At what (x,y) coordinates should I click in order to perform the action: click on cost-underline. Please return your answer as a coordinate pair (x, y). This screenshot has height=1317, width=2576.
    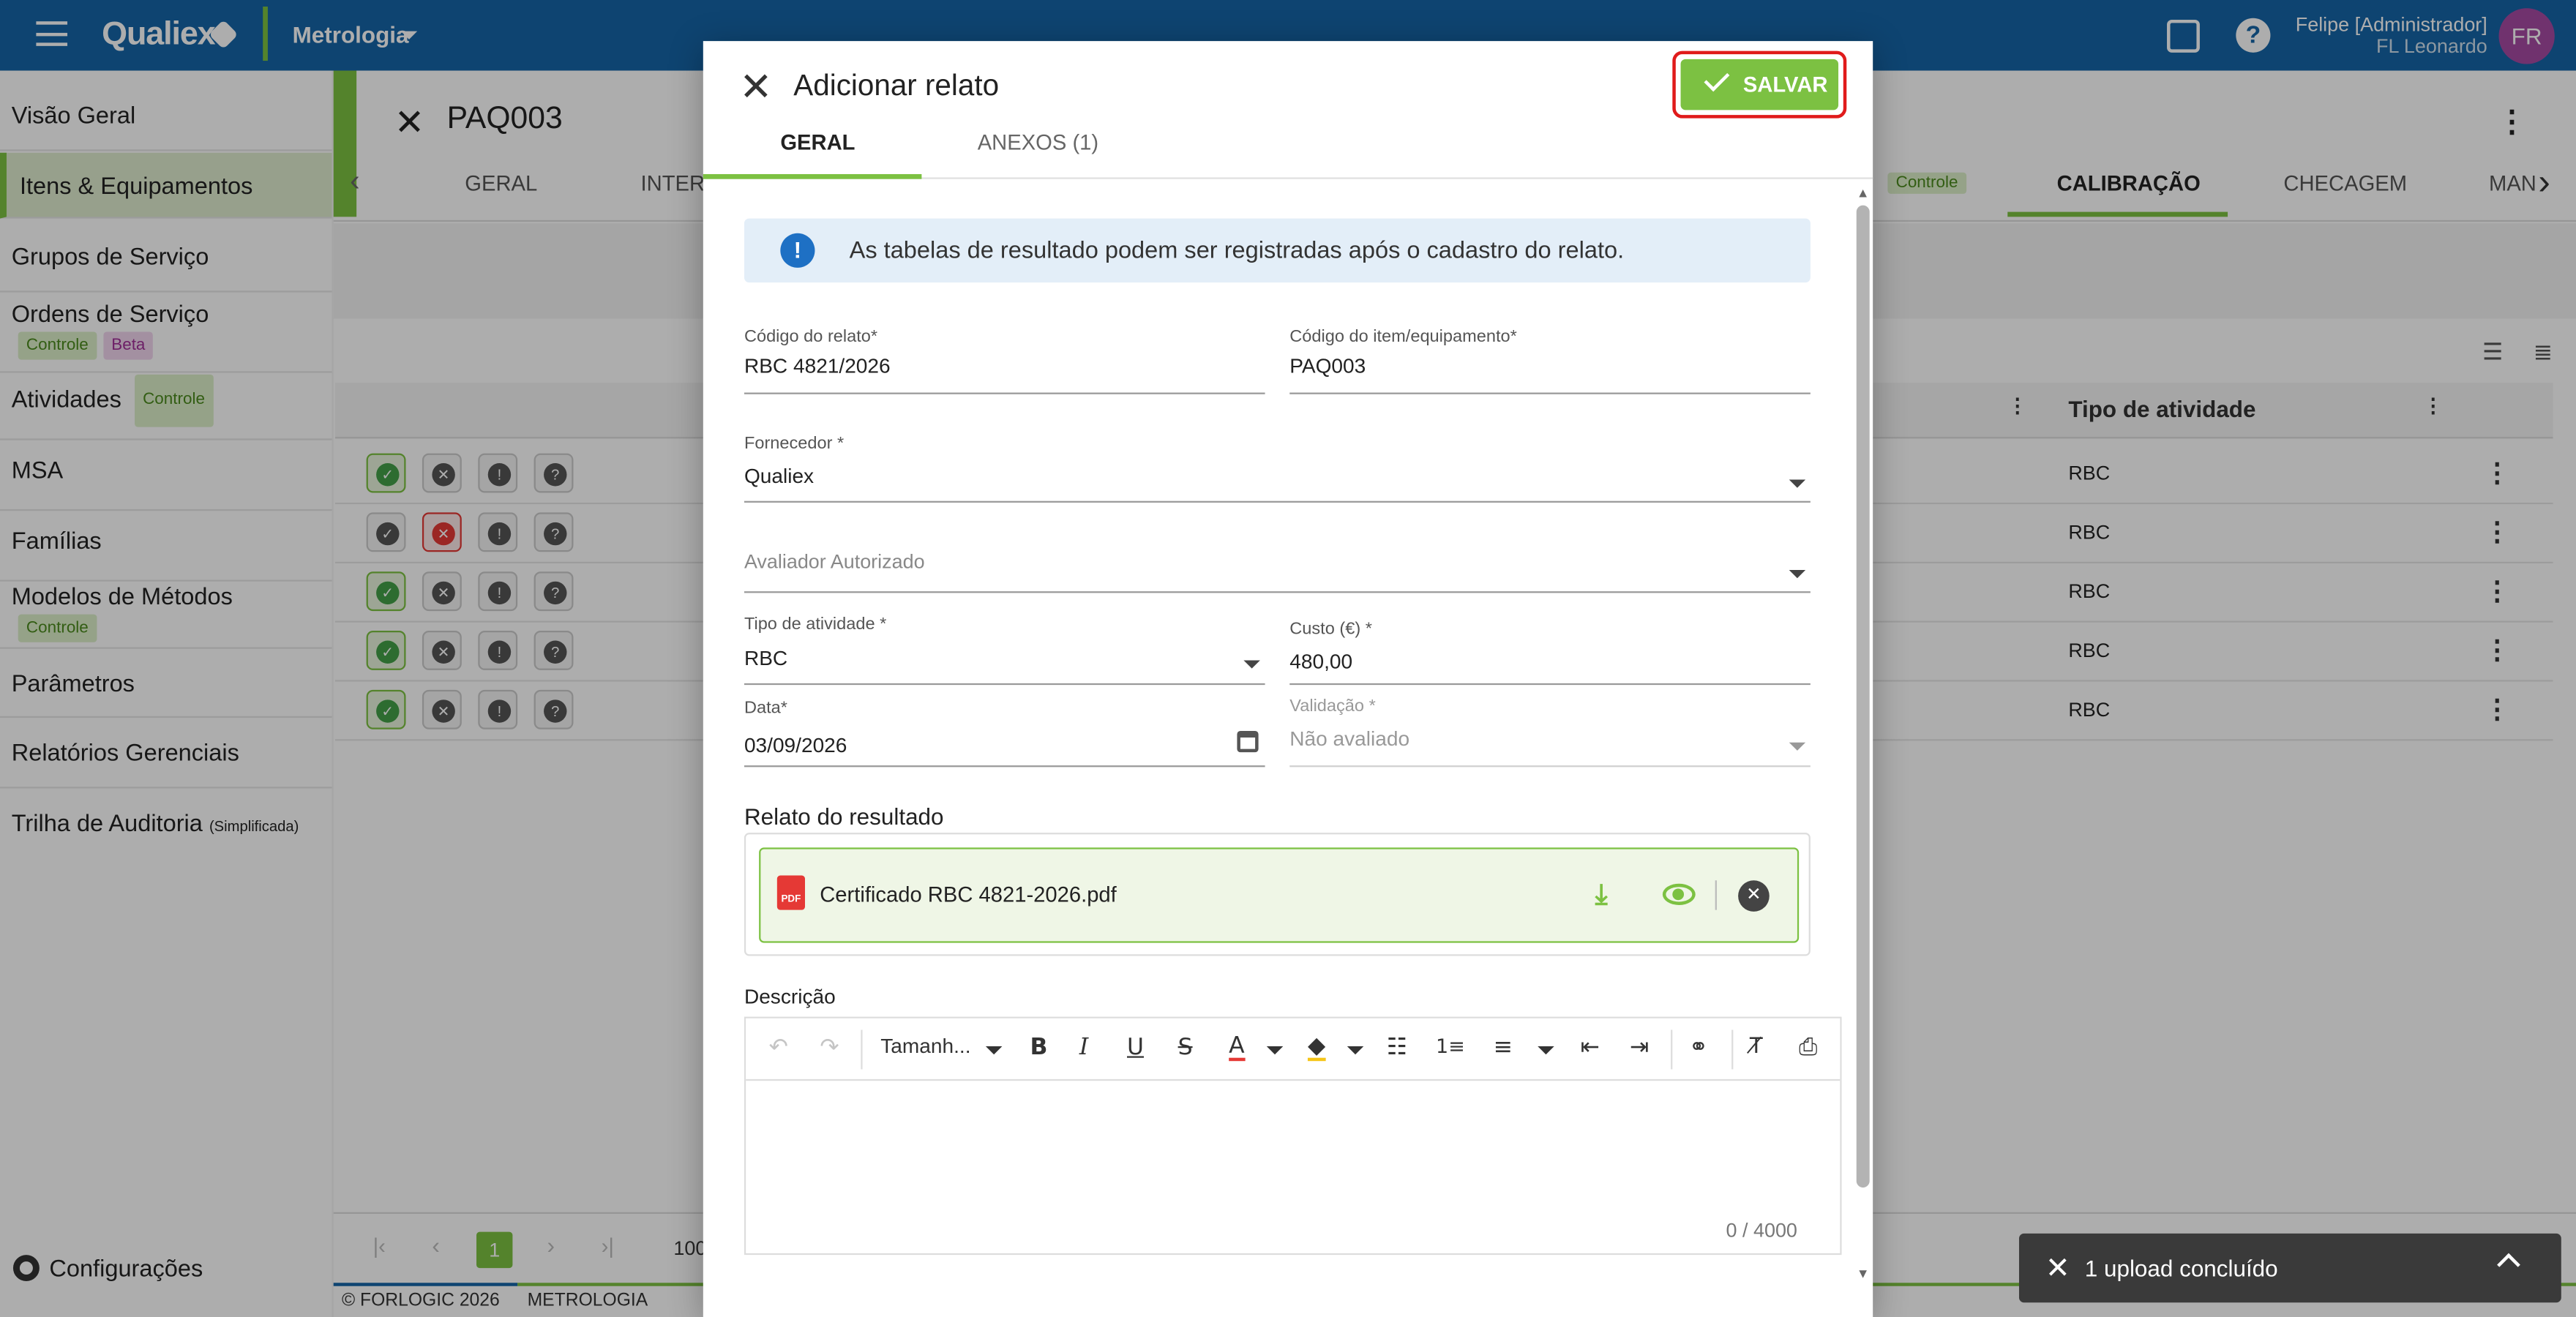
    Looking at the image, I should click on (1550, 684).